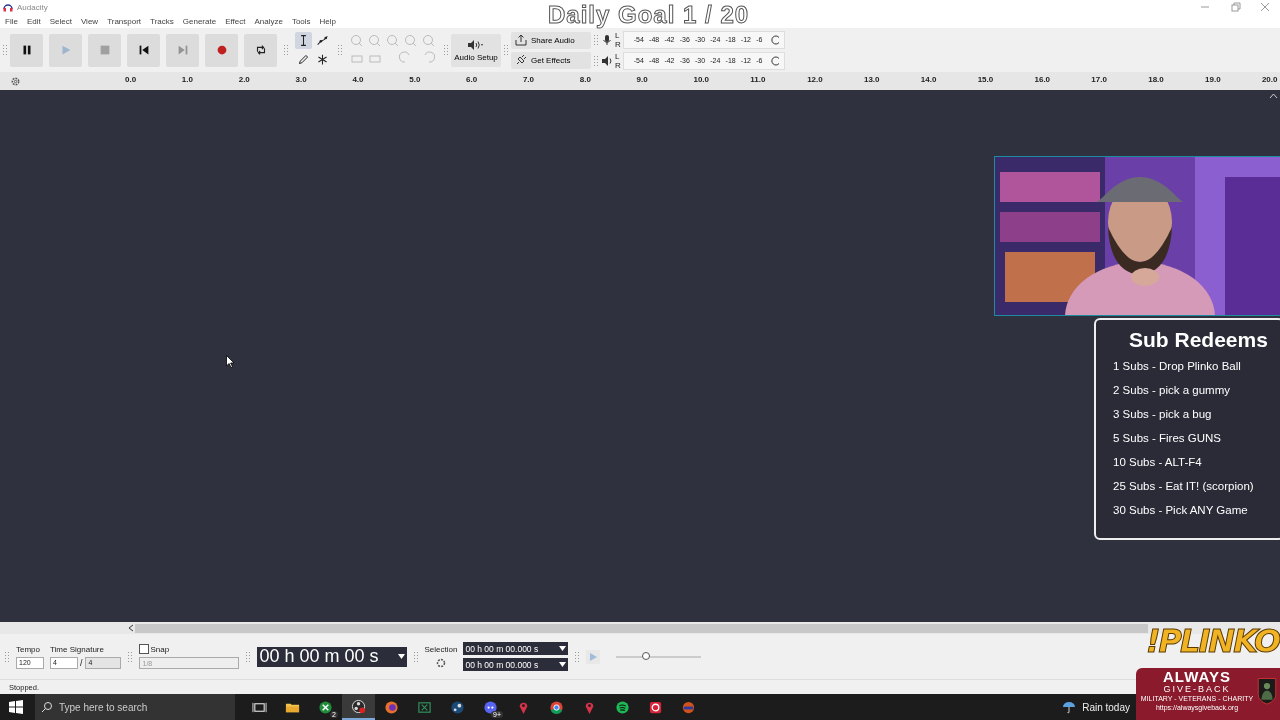 This screenshot has width=1280, height=720. What do you see at coordinates (1069, 707) in the screenshot?
I see `umbrella-icon` at bounding box center [1069, 707].